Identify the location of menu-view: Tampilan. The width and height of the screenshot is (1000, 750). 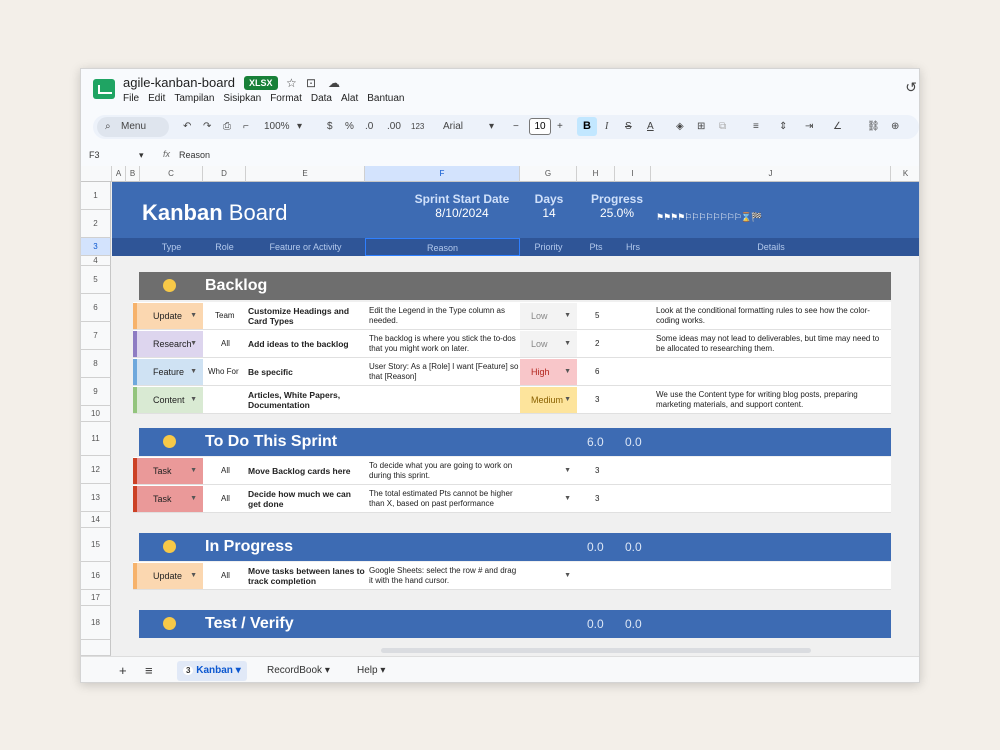
(194, 98).